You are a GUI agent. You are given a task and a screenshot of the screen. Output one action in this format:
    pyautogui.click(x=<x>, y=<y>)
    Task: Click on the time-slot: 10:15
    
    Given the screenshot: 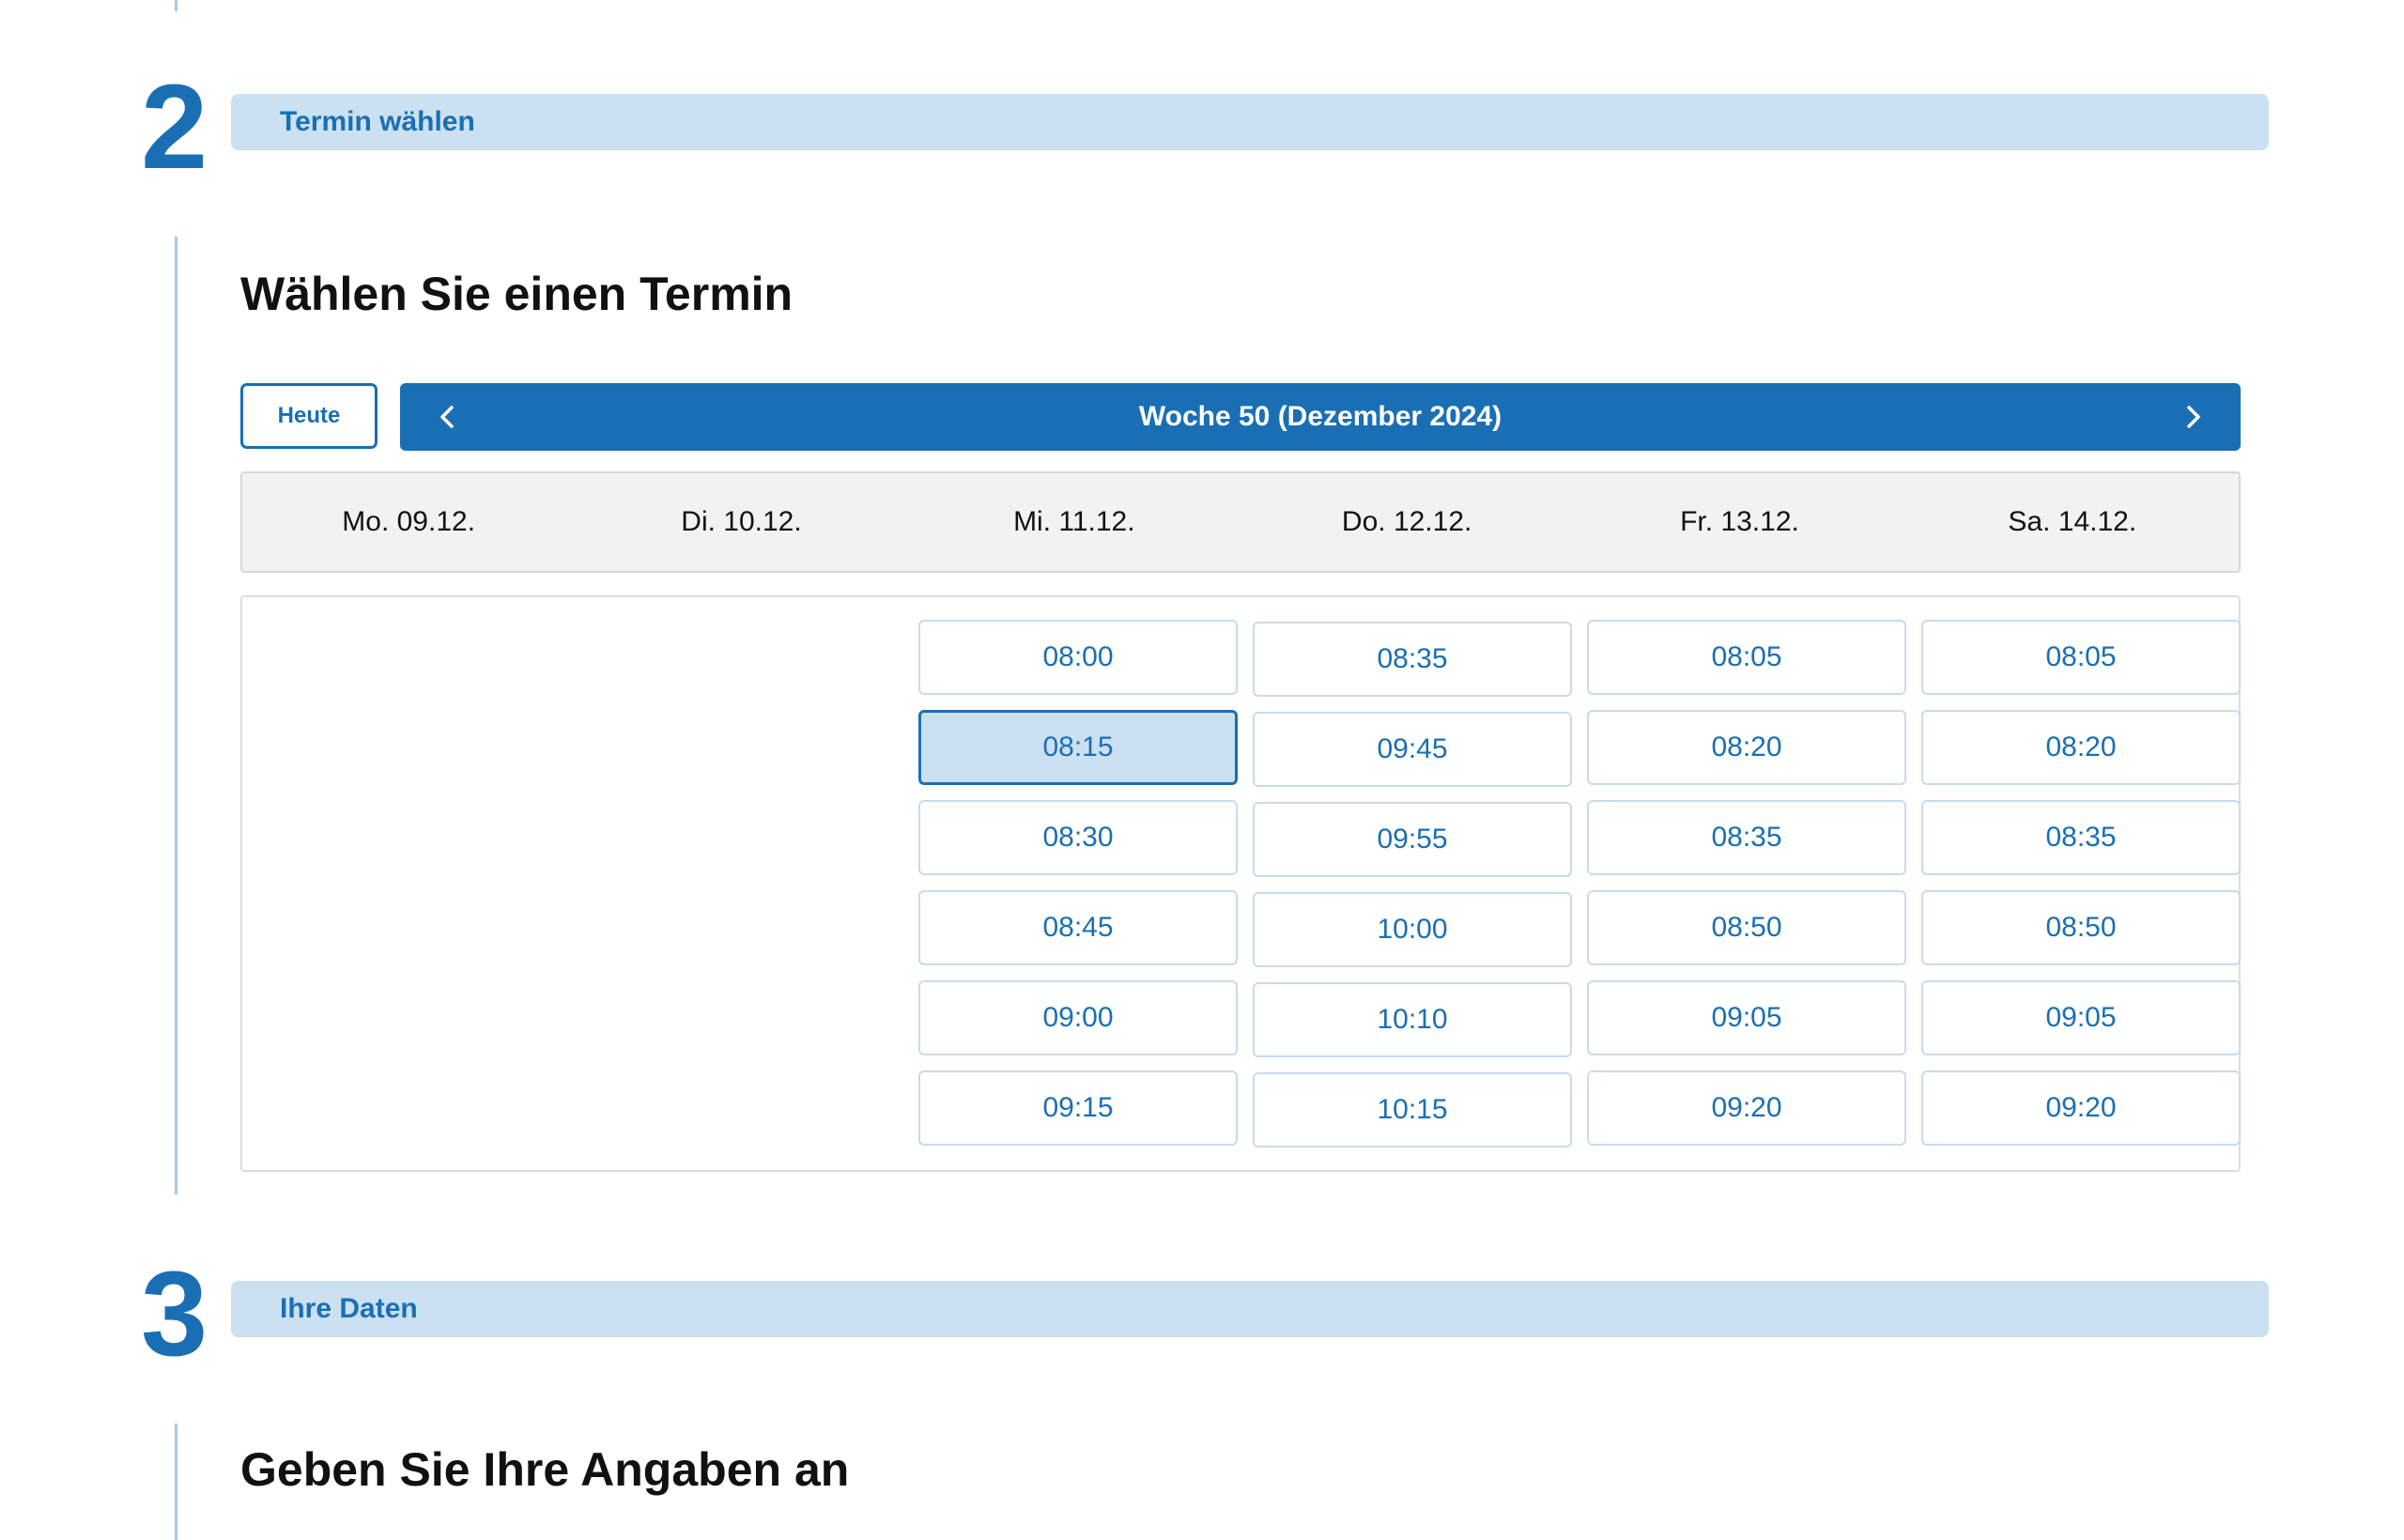 What is the action you would take?
    pyautogui.click(x=1412, y=1109)
    